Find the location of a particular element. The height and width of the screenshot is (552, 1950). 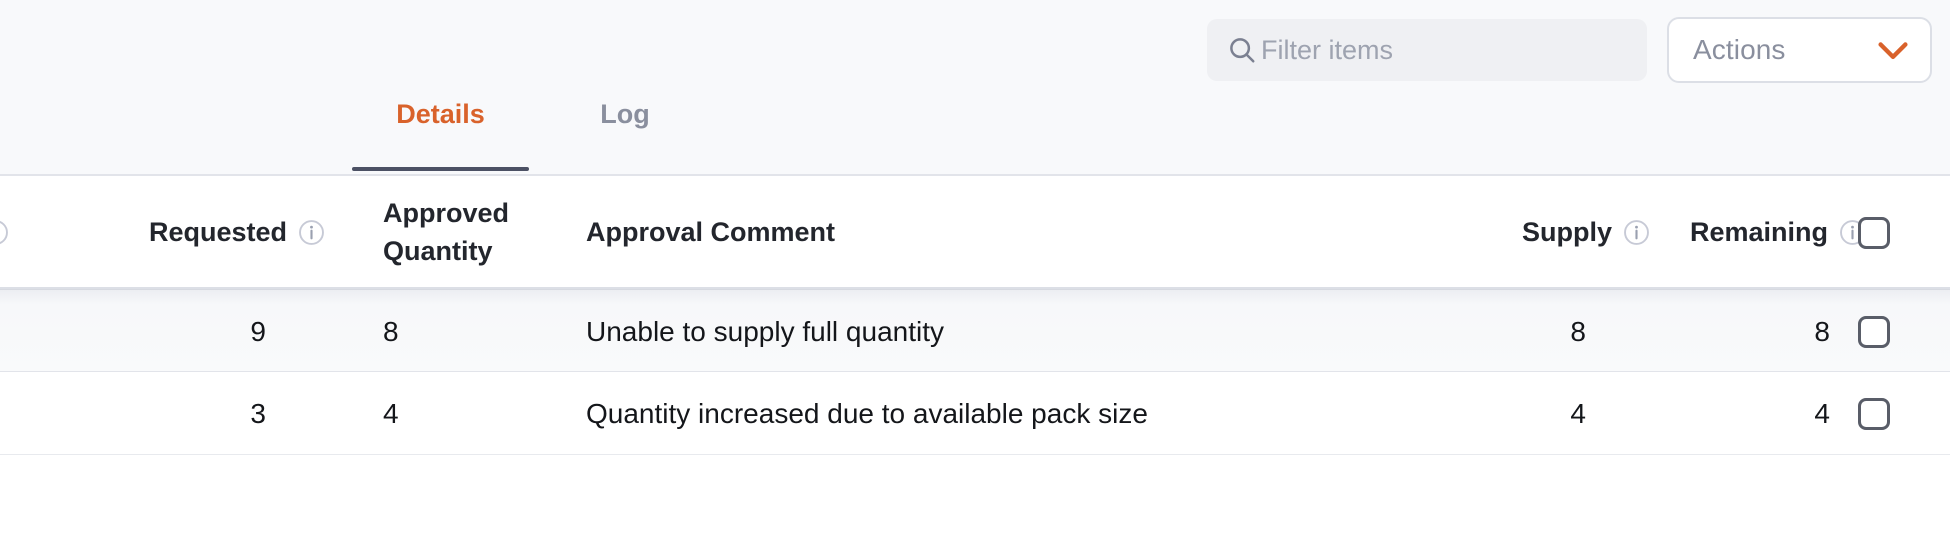

column-header-approved-line2: Quantity is located at coordinates (438, 251).